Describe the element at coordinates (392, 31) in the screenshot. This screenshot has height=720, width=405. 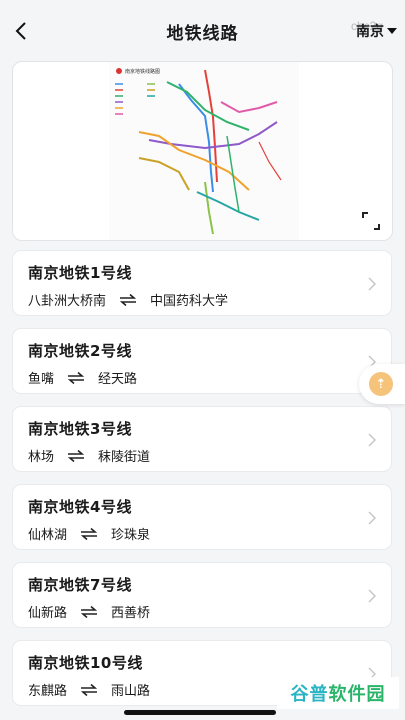
I see `caret-down-icon` at that location.